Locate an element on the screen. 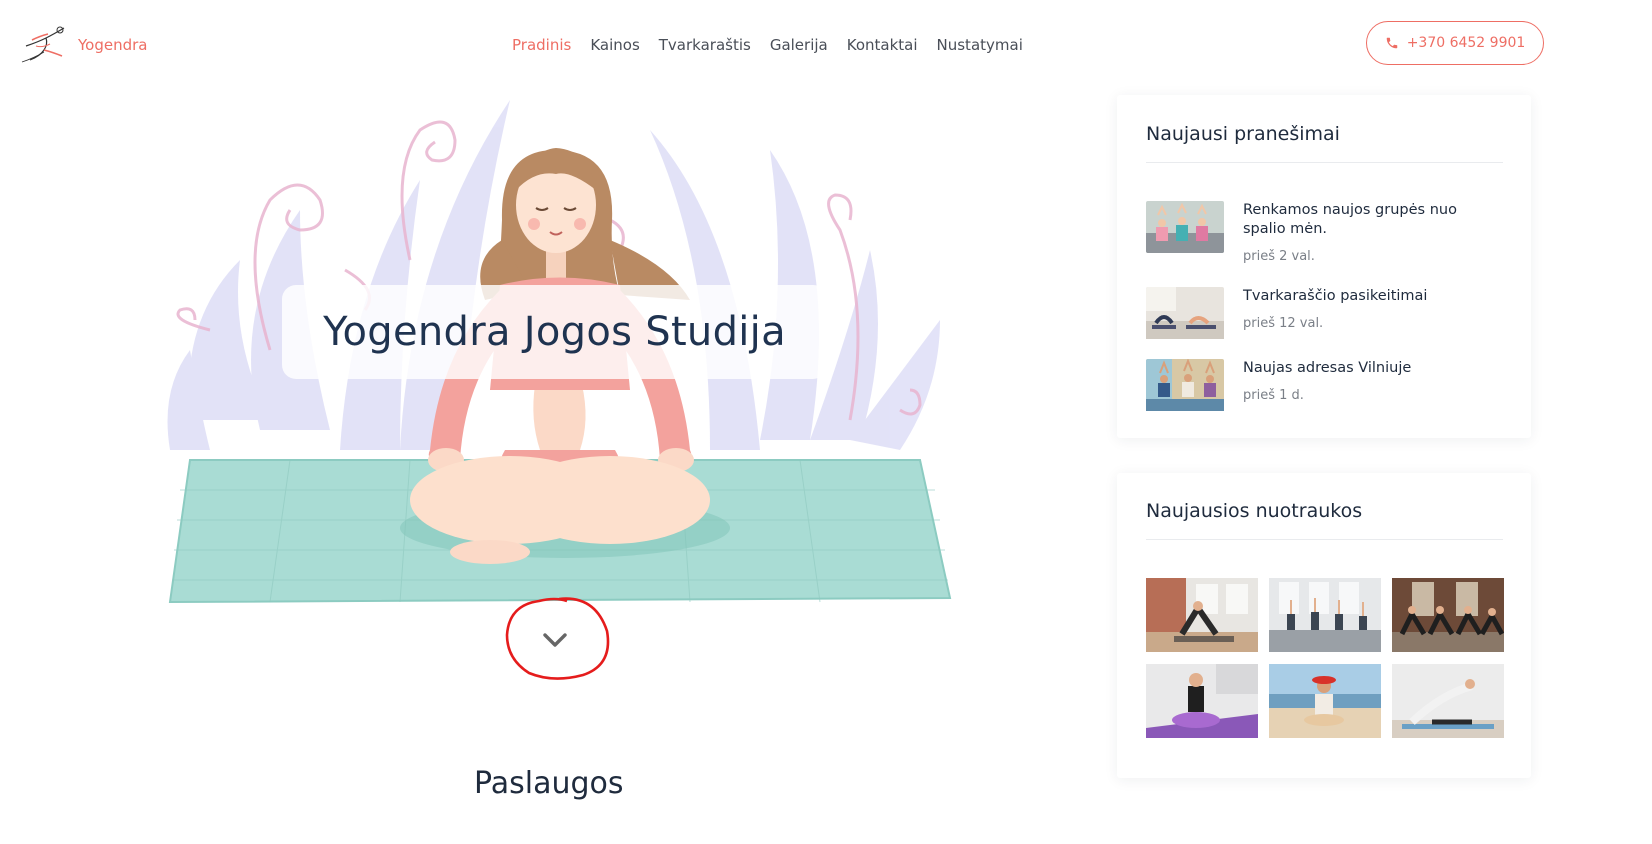 The height and width of the screenshot is (844, 1652). nav-item-kontaktai: Kontaktai is located at coordinates (882, 45).